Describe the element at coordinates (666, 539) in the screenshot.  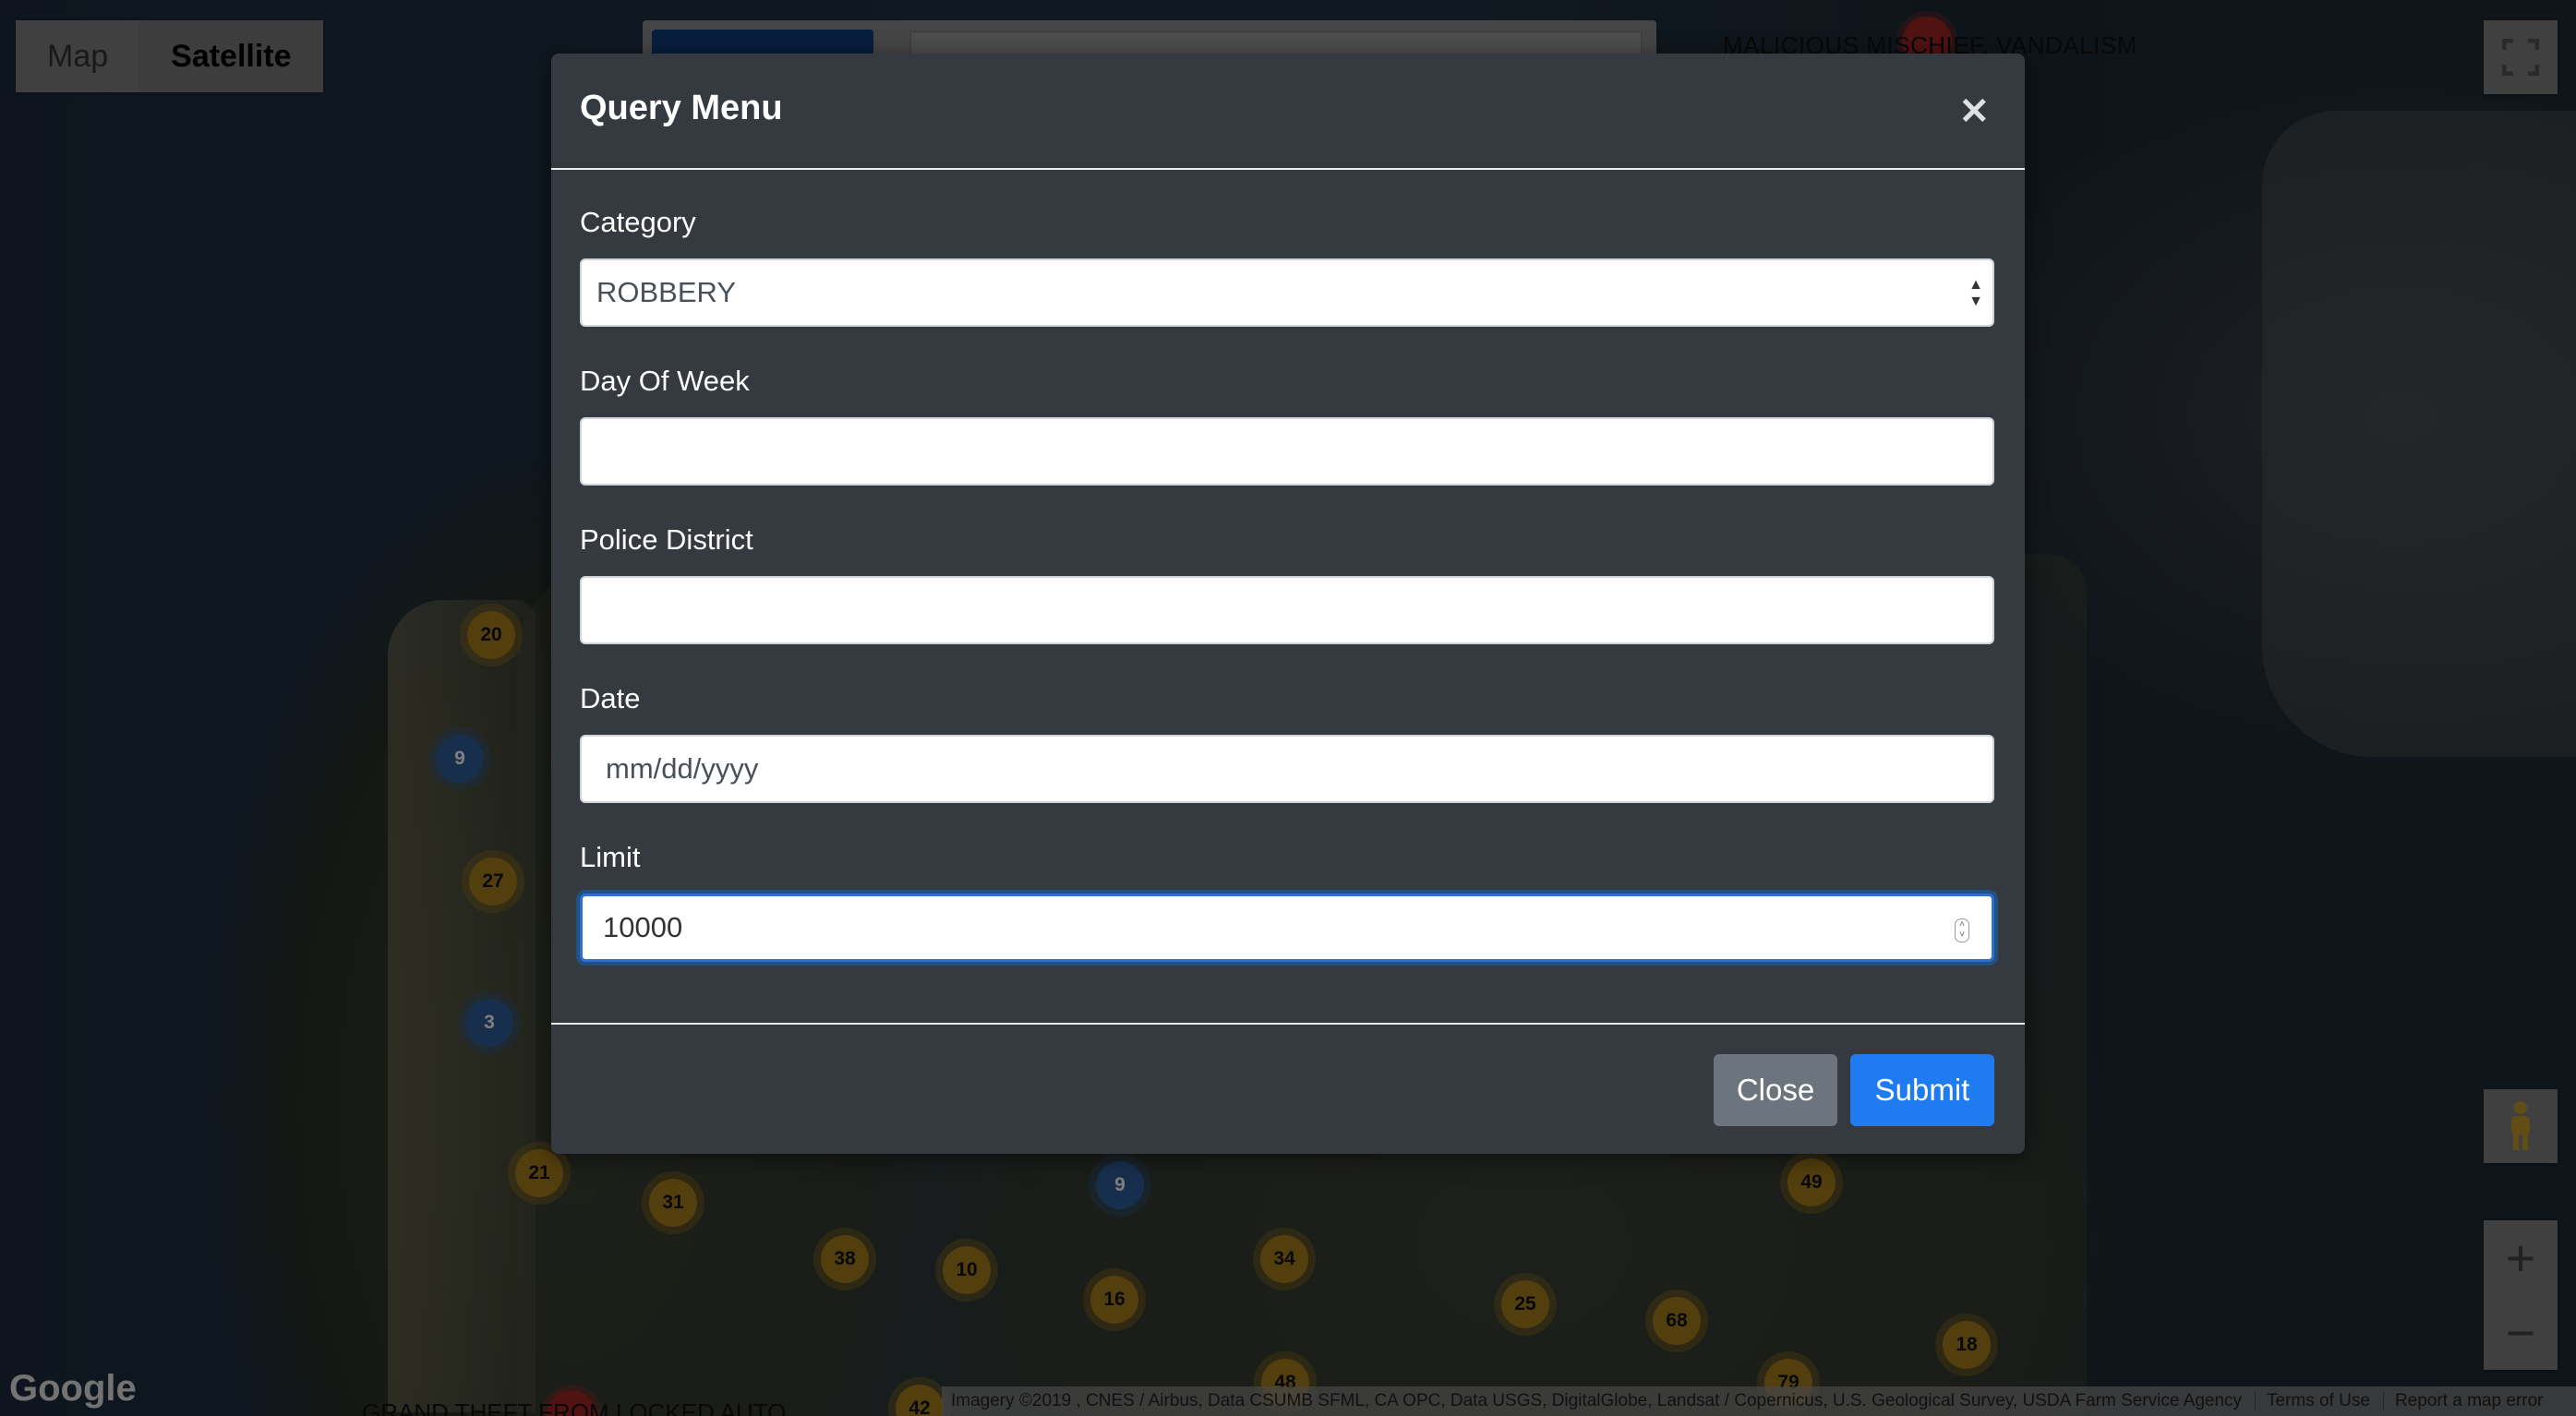
I see `police-district-label: Police District` at that location.